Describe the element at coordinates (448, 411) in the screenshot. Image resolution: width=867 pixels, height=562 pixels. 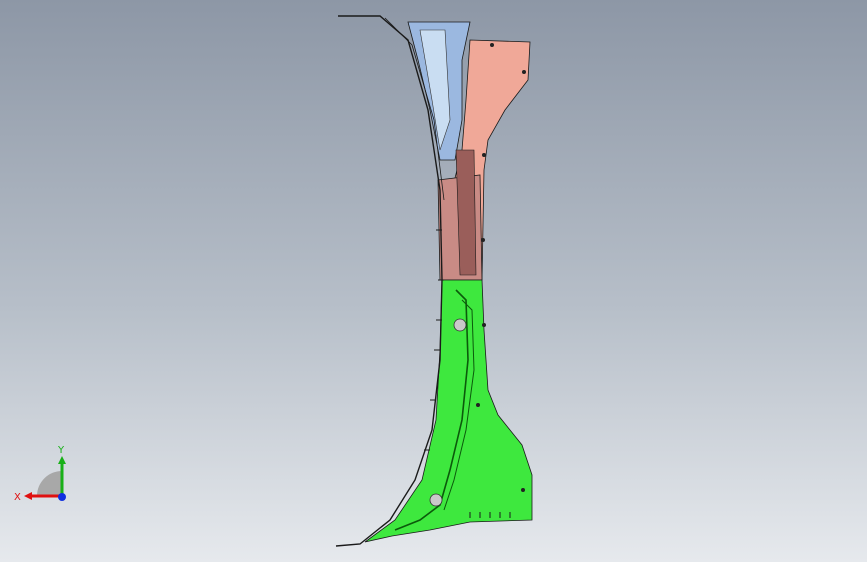
I see `lower-pillar-panel` at that location.